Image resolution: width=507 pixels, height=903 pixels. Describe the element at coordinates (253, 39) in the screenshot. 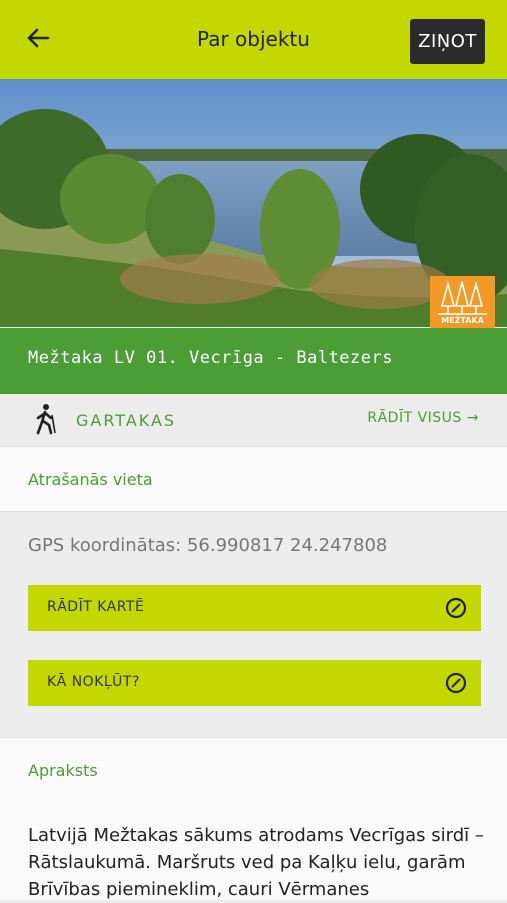

I see `top-app-bar: Par objektu ZIŅOT` at that location.